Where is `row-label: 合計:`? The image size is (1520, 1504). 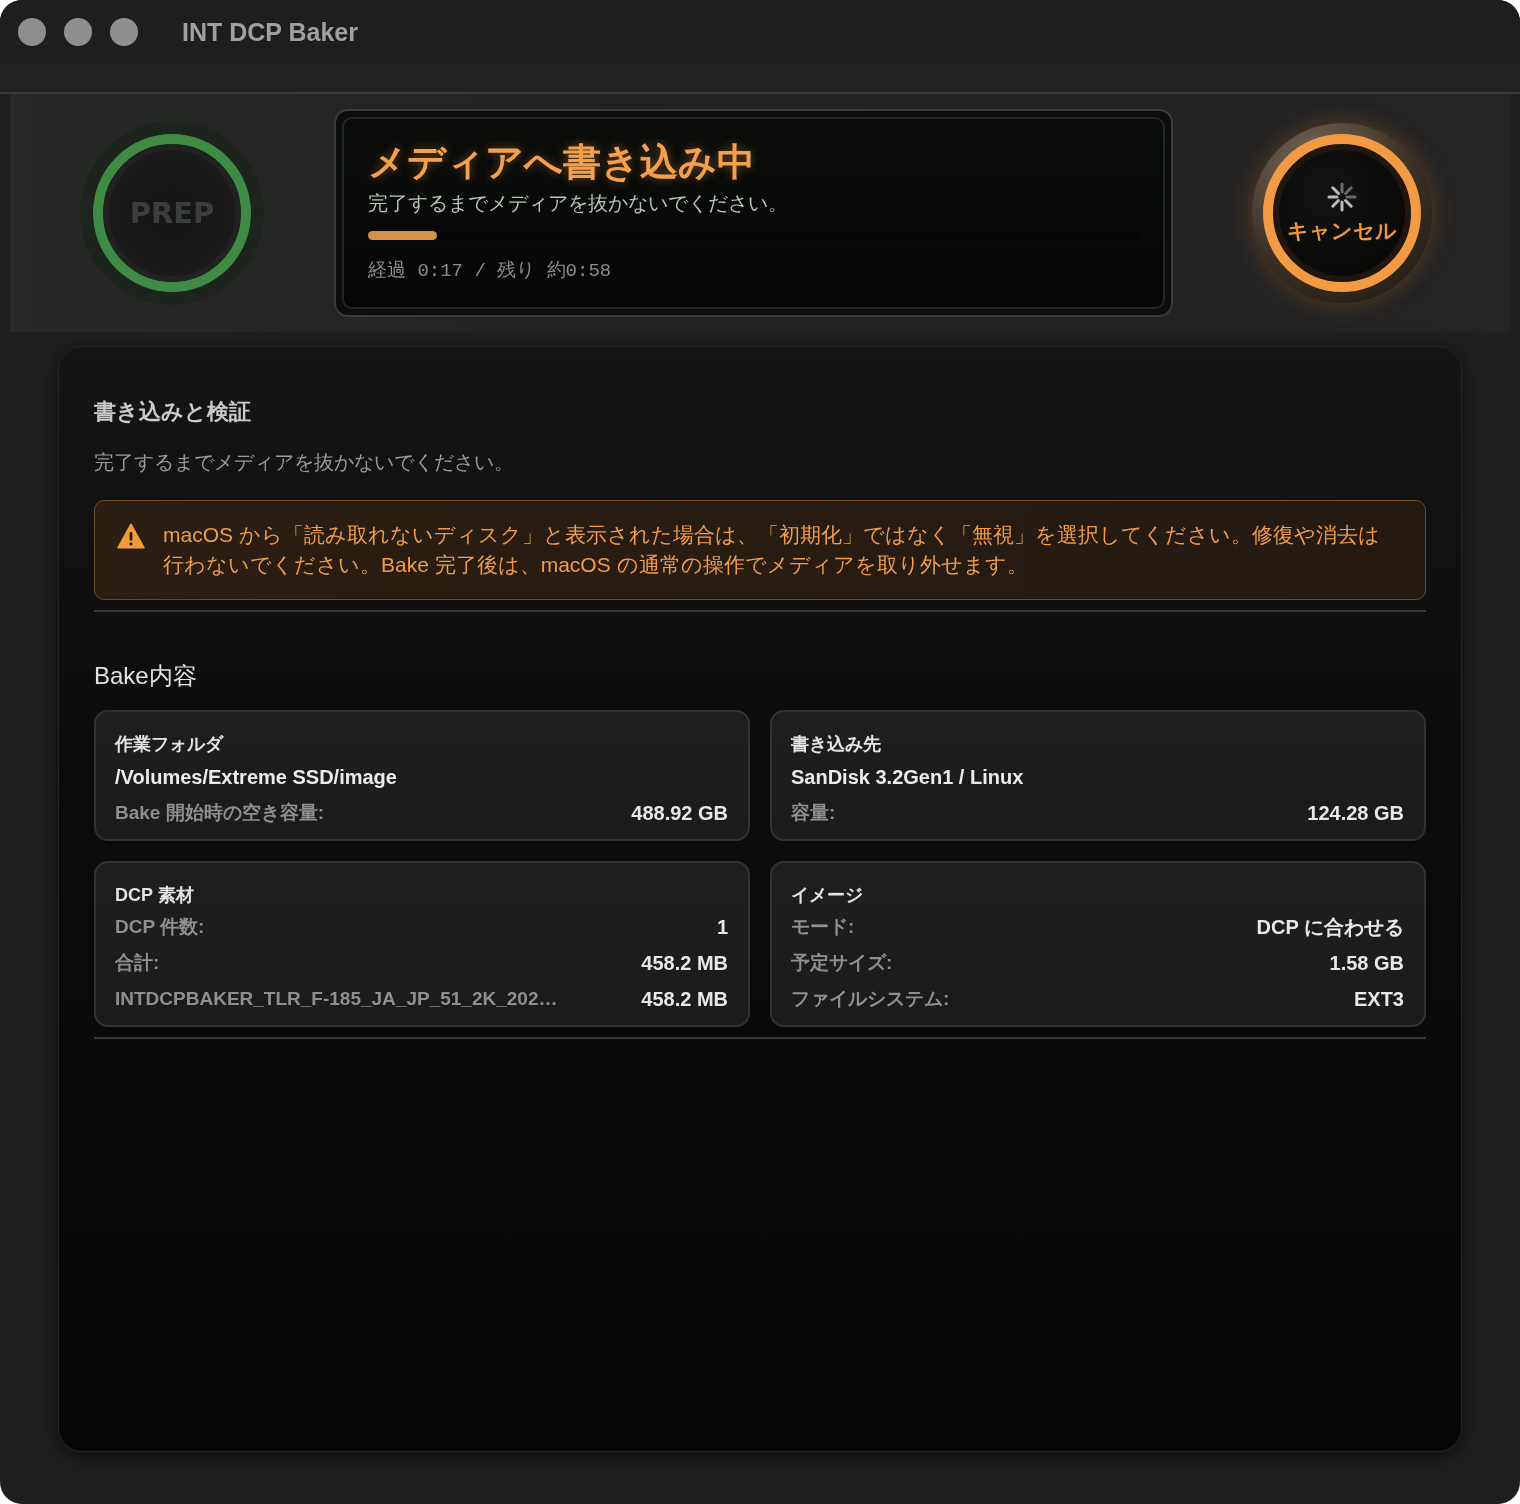
row-label: 合計: is located at coordinates (137, 963).